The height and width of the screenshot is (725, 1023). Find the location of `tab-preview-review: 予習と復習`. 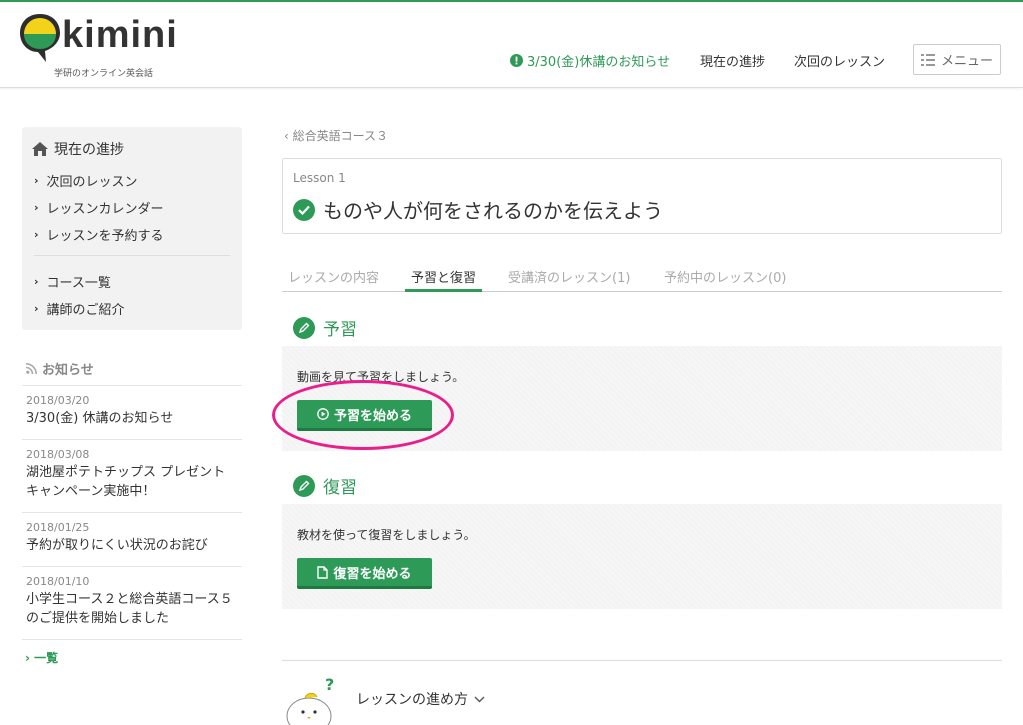

tab-preview-review: 予習と復習 is located at coordinates (443, 276).